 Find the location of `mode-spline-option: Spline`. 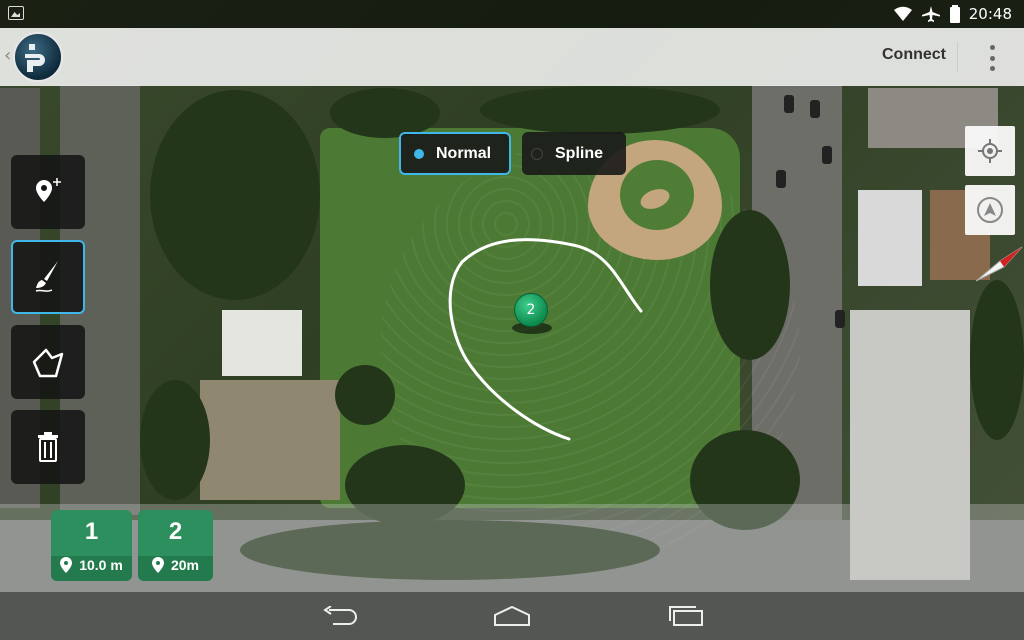

mode-spline-option: Spline is located at coordinates (574, 153).